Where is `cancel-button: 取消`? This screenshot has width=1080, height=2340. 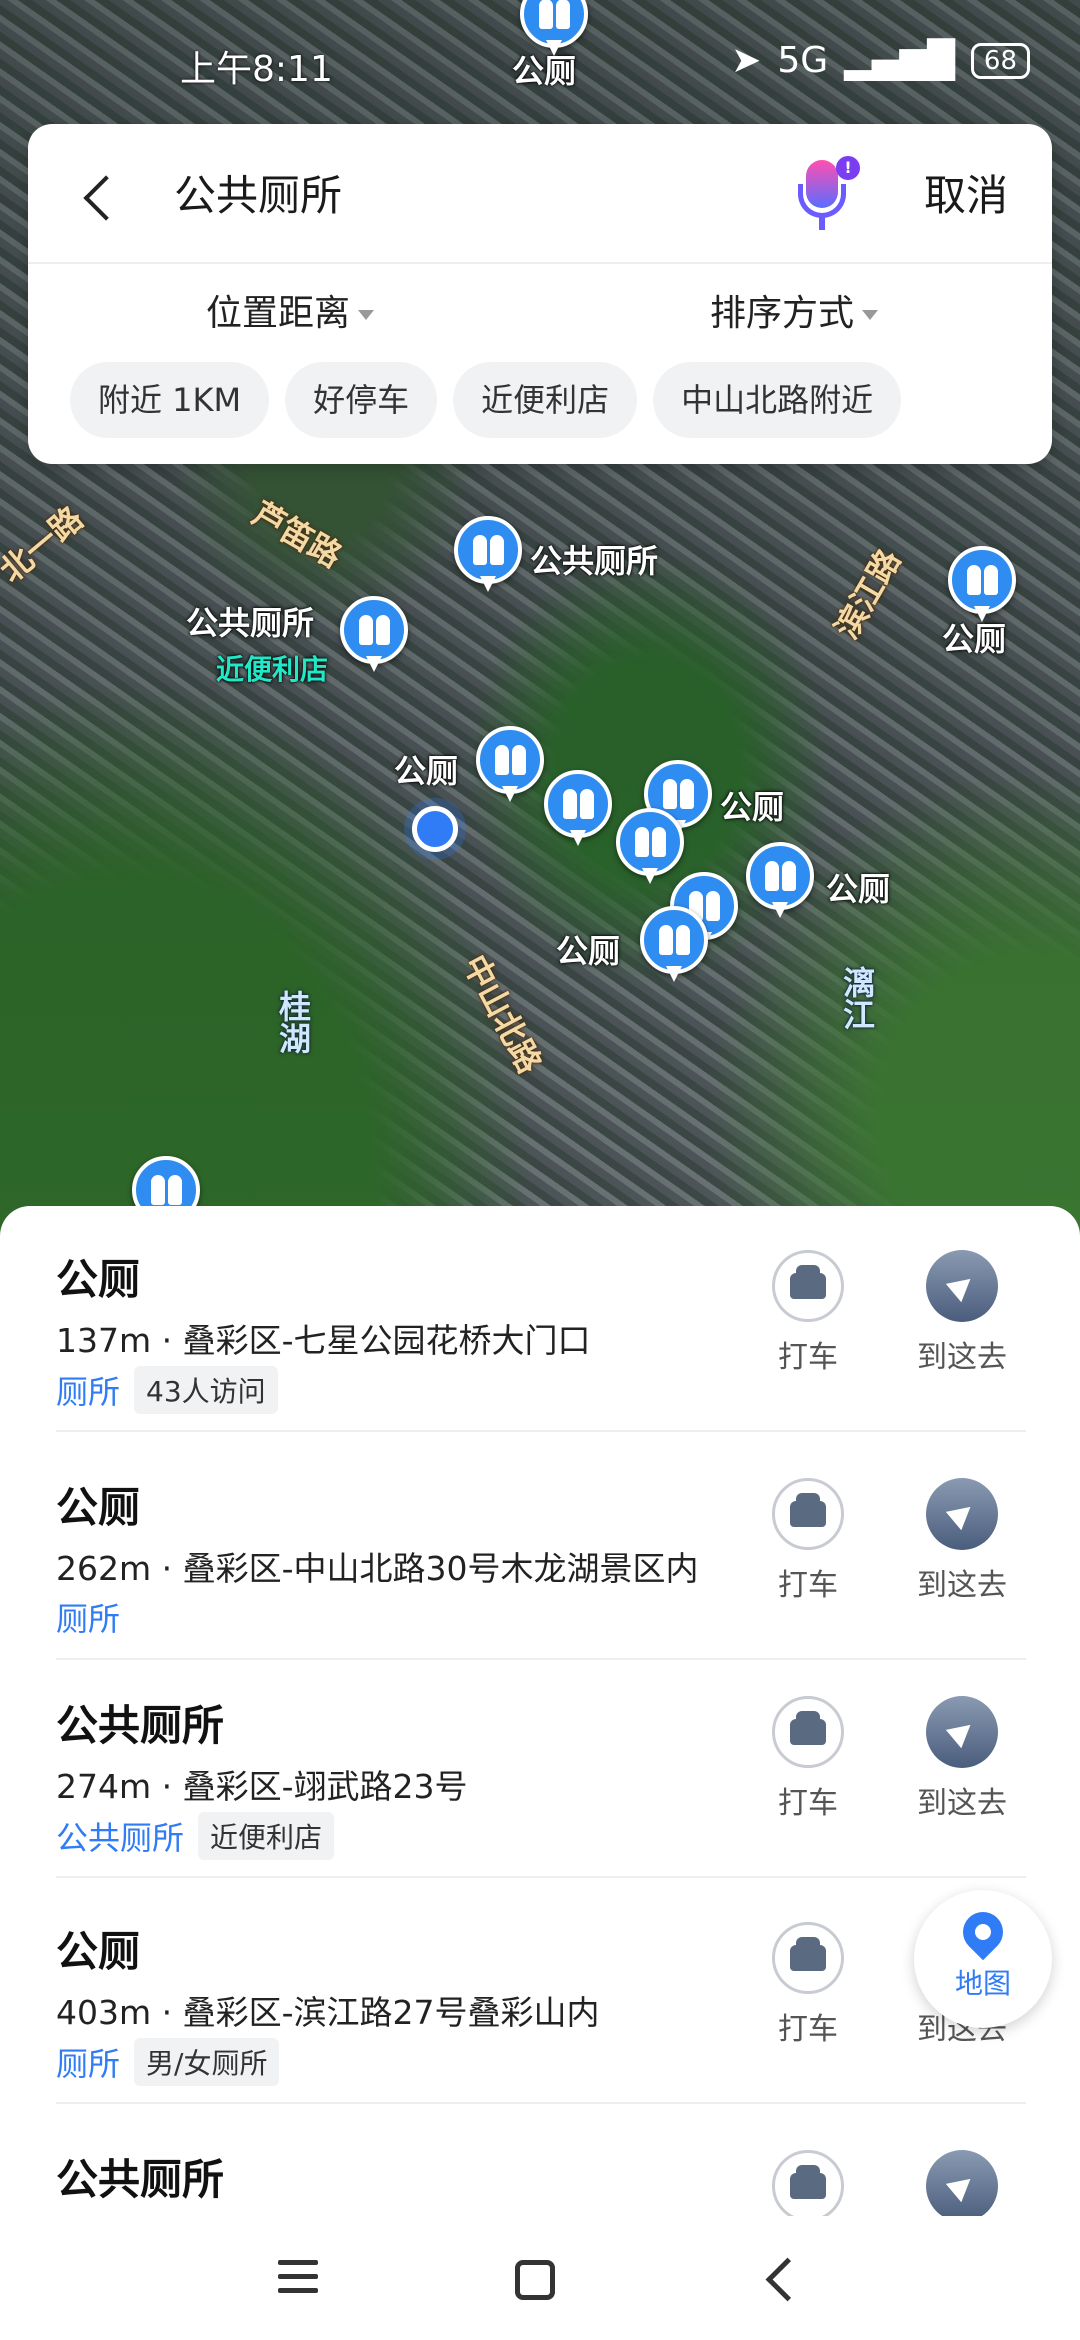 cancel-button: 取消 is located at coordinates (966, 192).